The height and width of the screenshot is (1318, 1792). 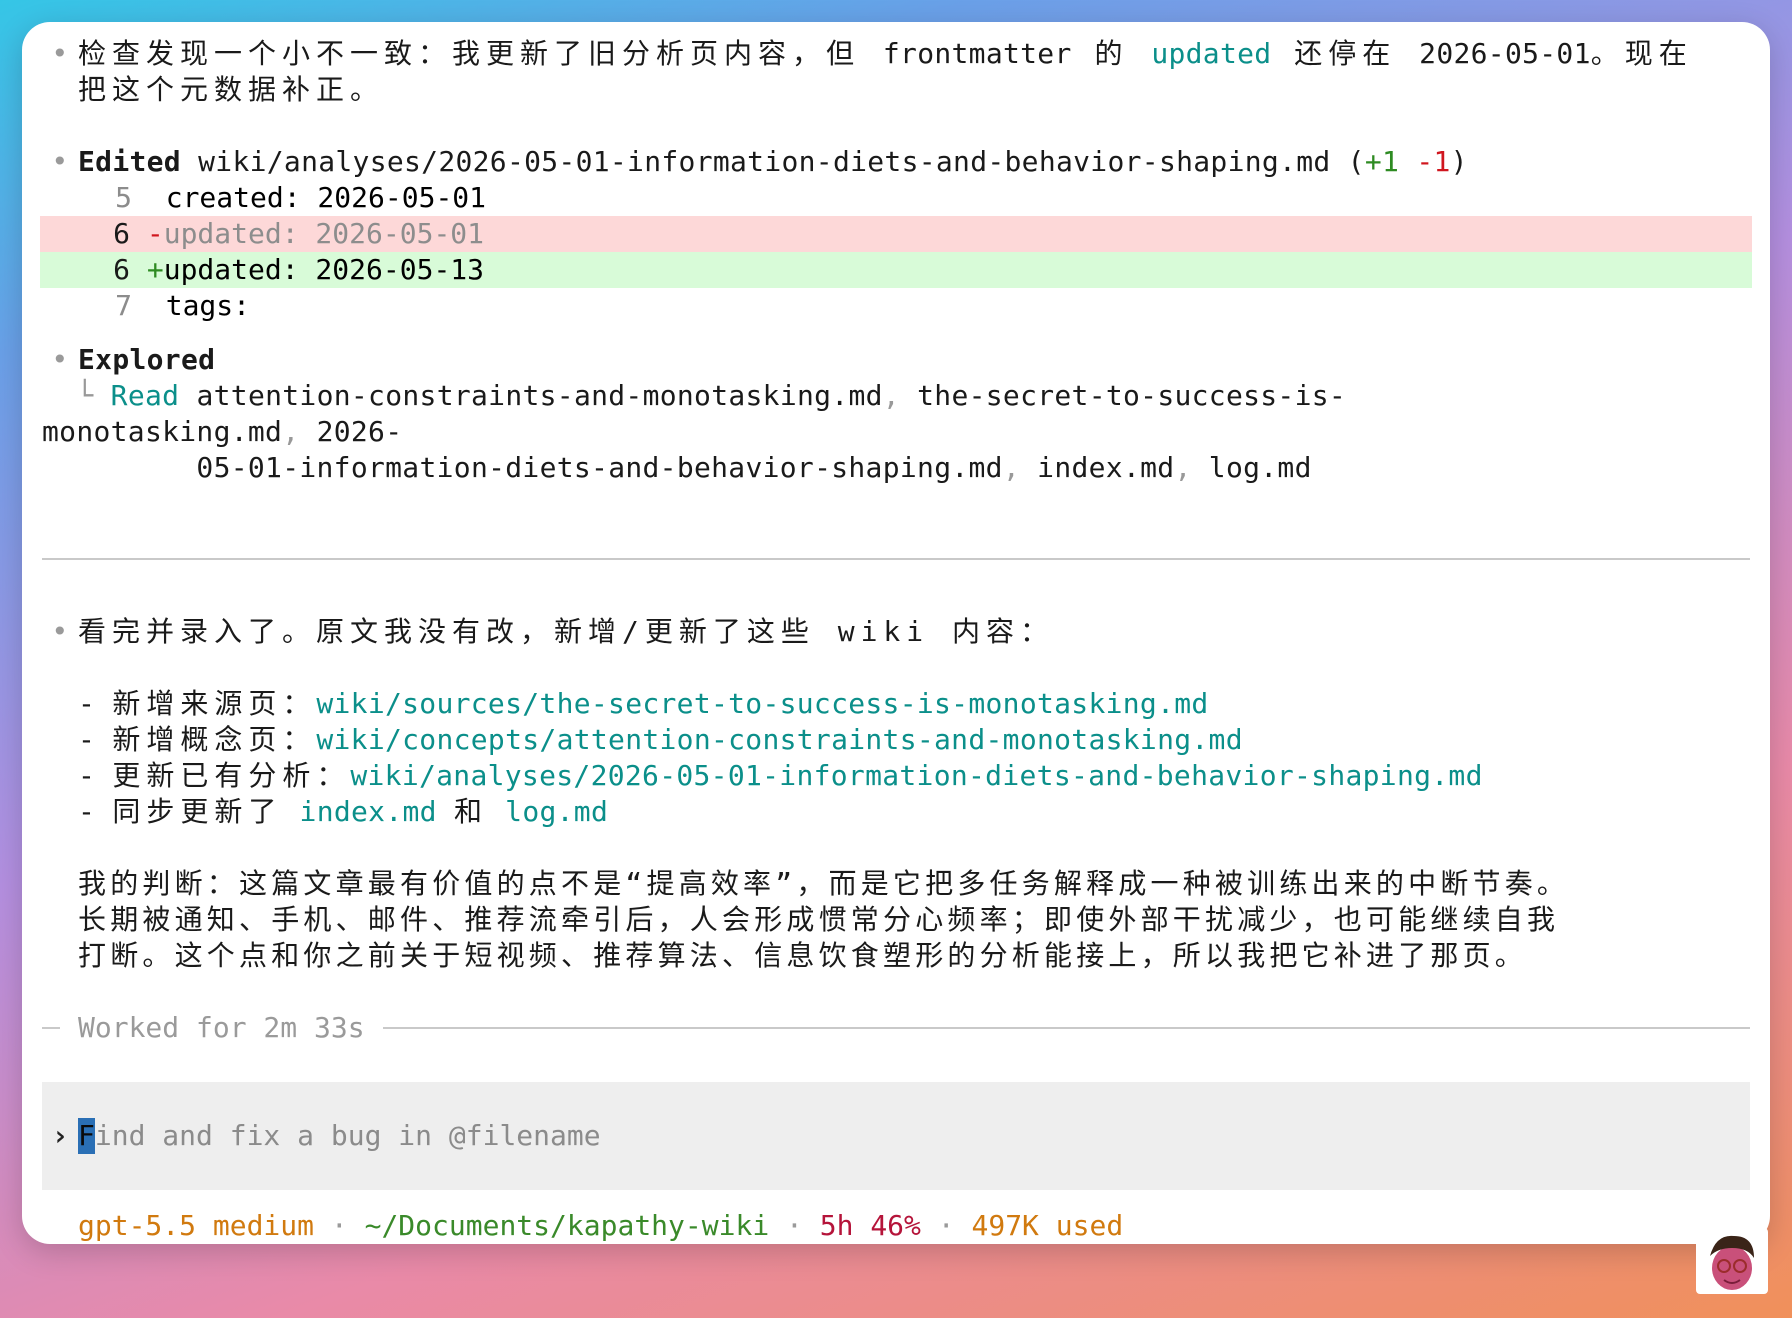 What do you see at coordinates (360, 431) in the screenshot?
I see `explored-file: 2026-` at bounding box center [360, 431].